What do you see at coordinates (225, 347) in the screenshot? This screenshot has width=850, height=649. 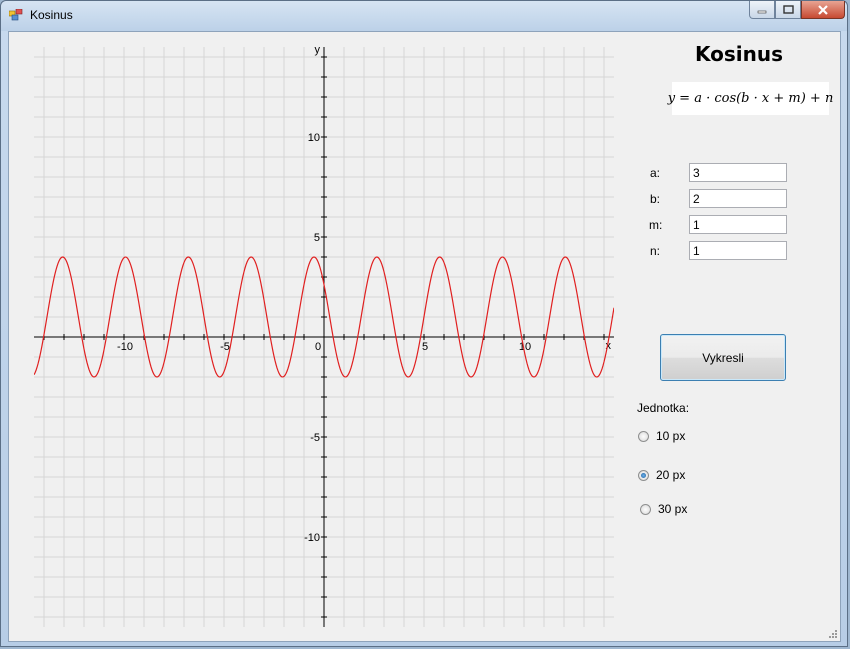 I see `x-tick-label: -5` at bounding box center [225, 347].